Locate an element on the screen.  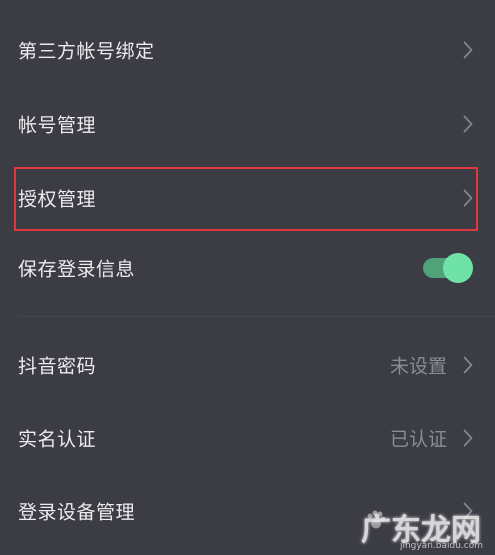
watermark-subtext: jingyan.baidu.com is located at coordinates (441, 546).